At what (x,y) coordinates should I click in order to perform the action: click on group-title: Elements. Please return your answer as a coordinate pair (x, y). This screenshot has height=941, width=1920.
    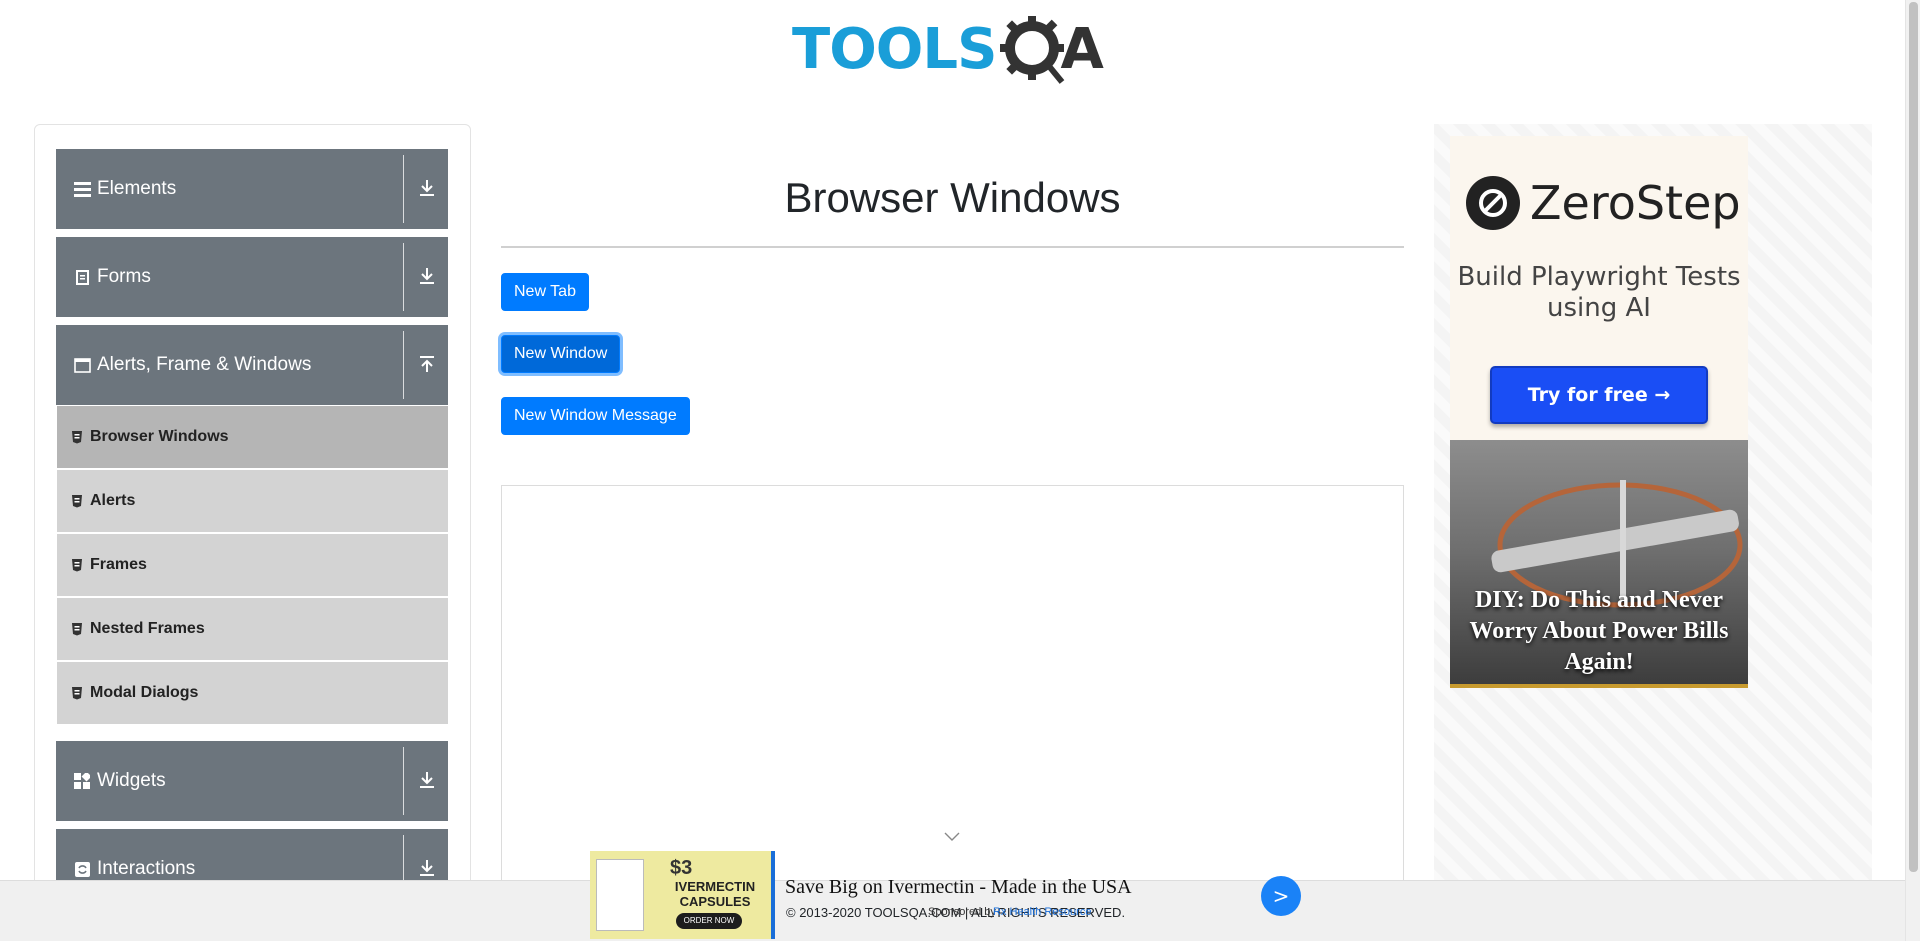
    Looking at the image, I should click on (137, 188).